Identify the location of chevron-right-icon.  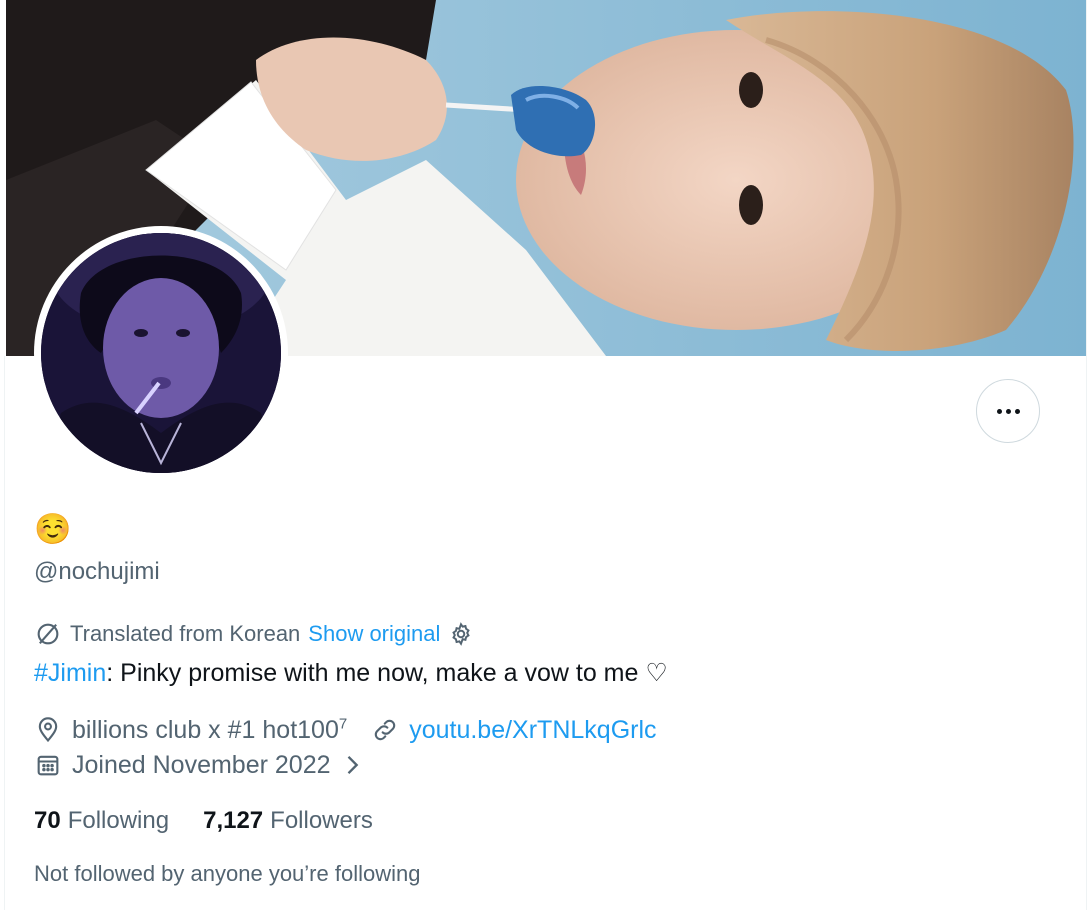
(352, 765).